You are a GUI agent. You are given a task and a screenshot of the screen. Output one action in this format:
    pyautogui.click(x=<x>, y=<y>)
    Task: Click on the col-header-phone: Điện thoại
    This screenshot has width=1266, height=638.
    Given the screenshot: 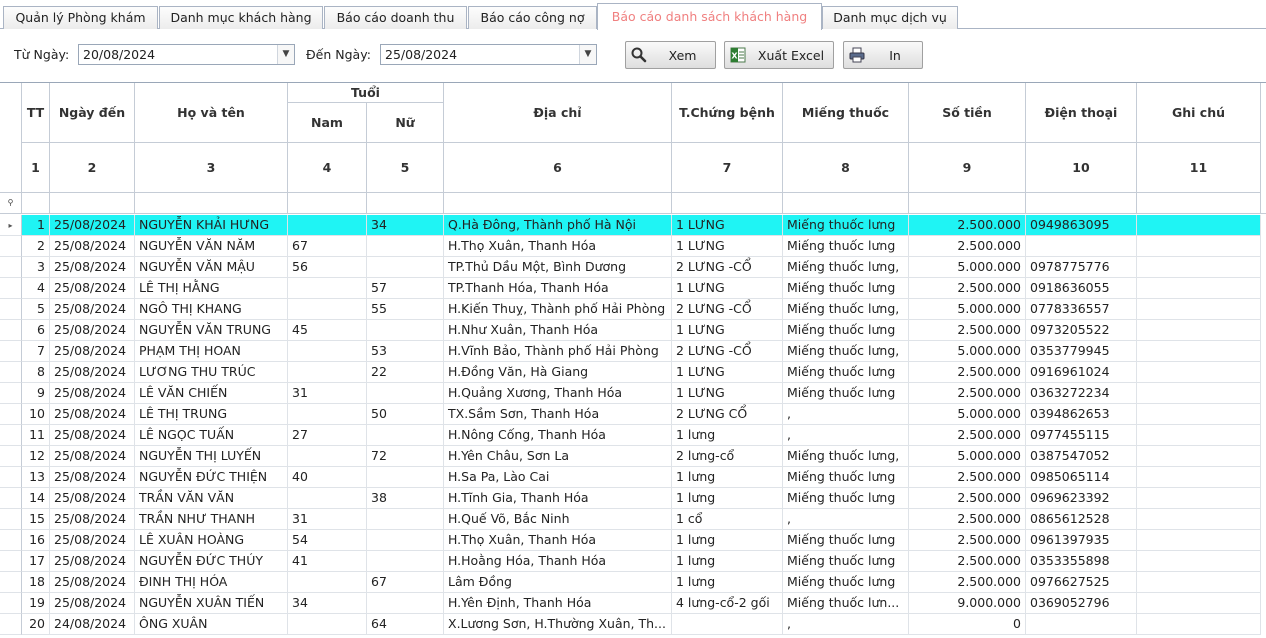 What is the action you would take?
    pyautogui.click(x=1081, y=113)
    